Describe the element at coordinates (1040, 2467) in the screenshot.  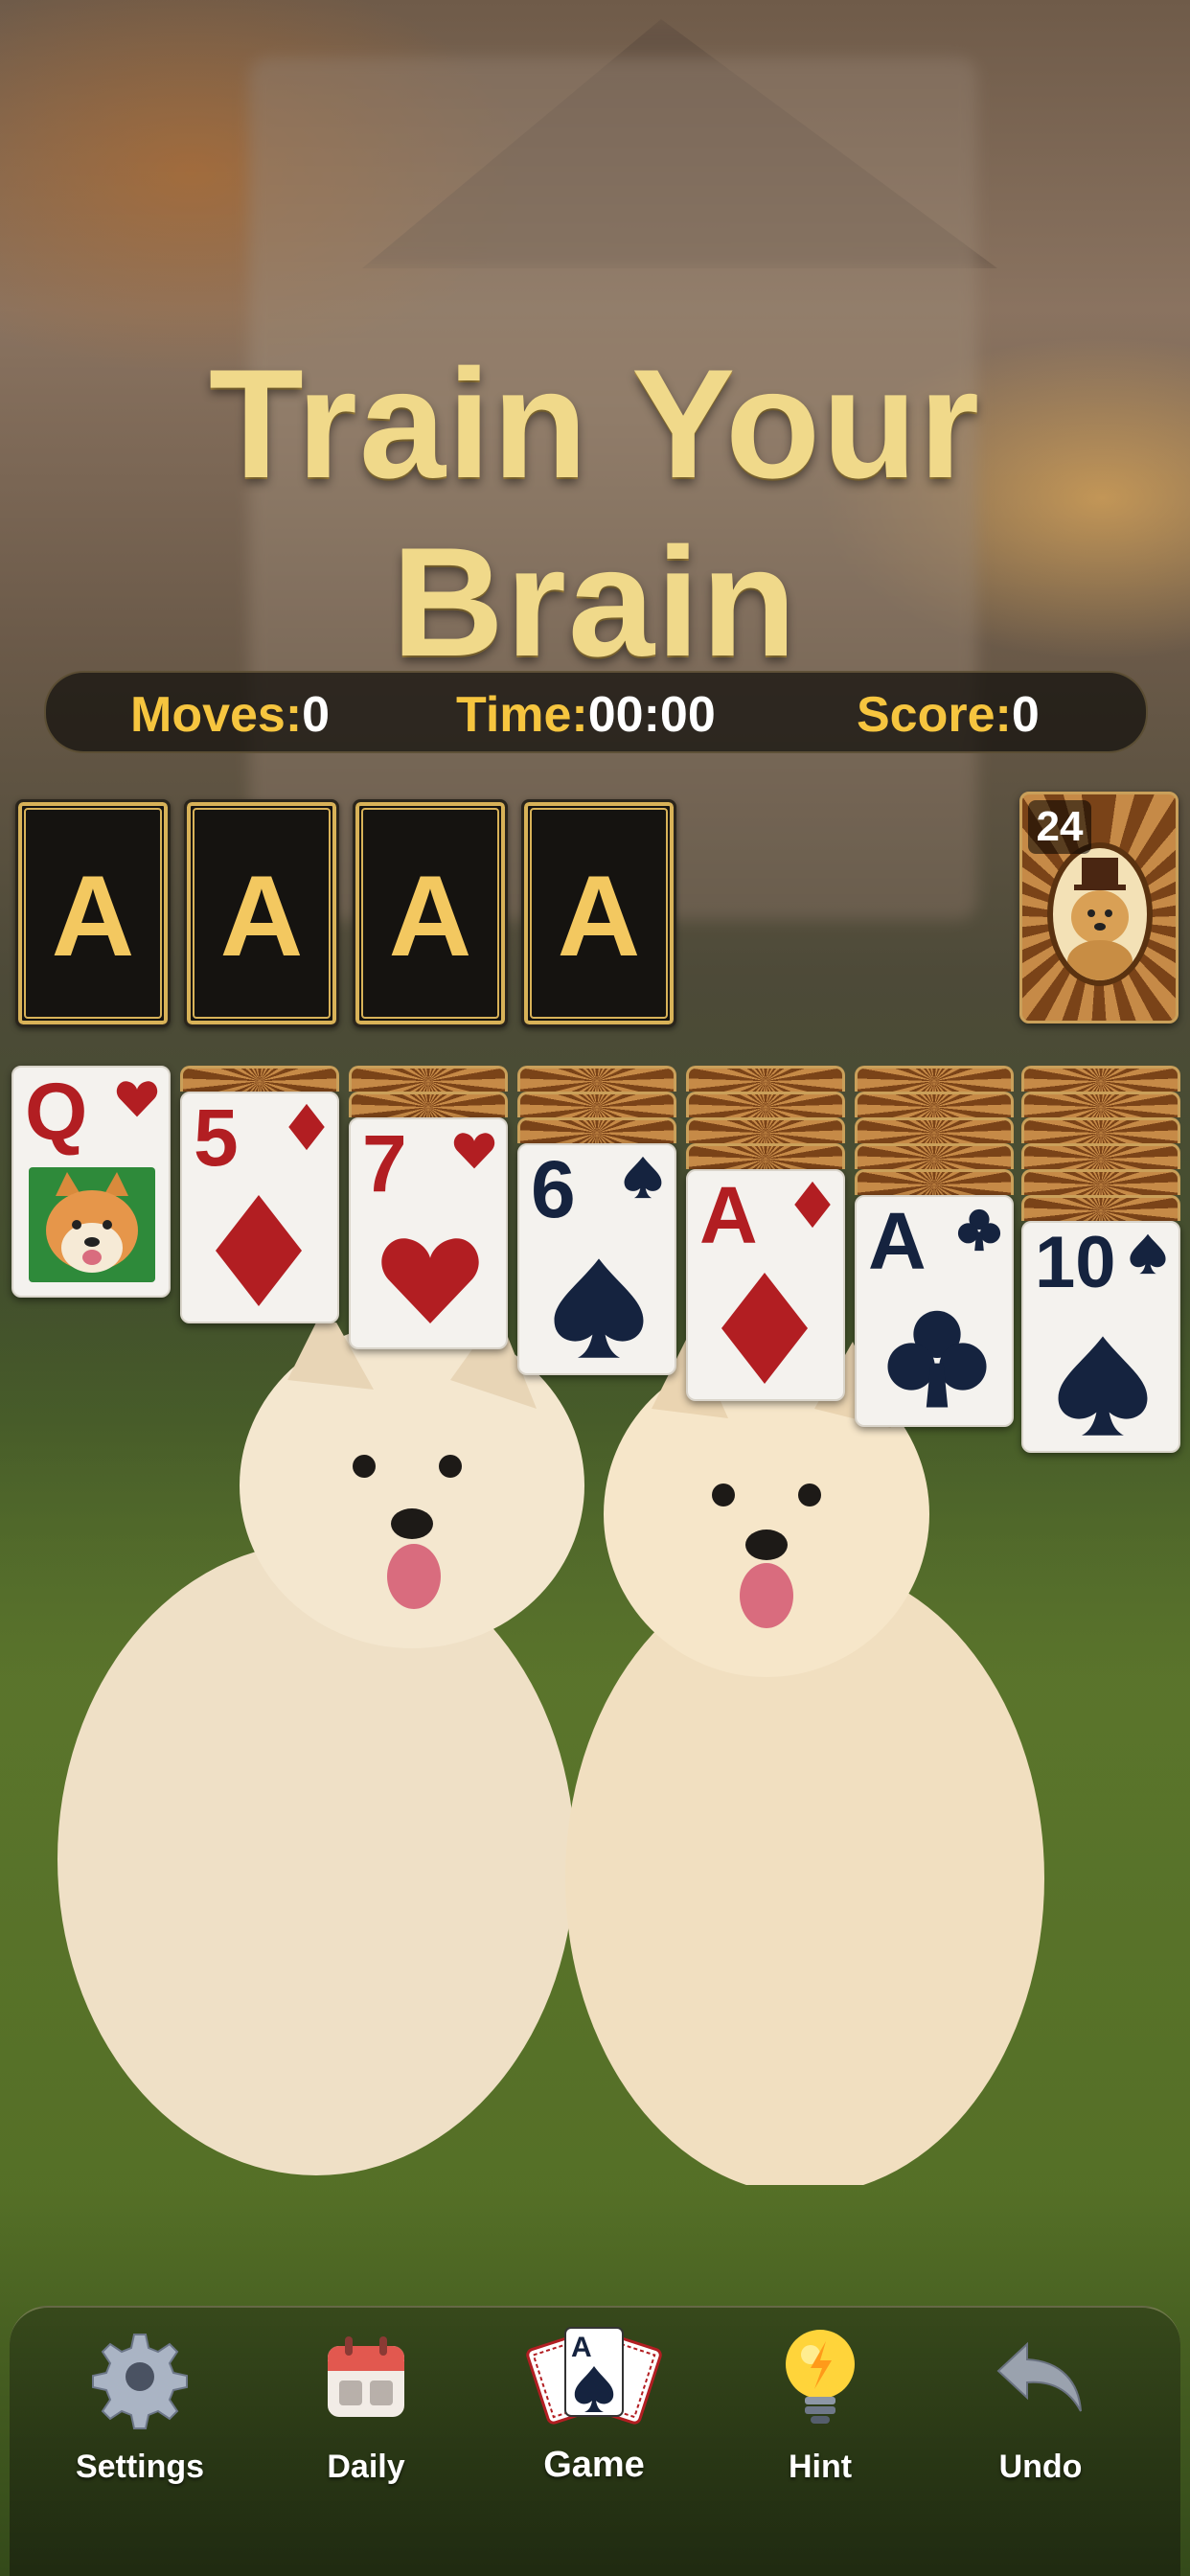
I see `undo-label: Undo` at that location.